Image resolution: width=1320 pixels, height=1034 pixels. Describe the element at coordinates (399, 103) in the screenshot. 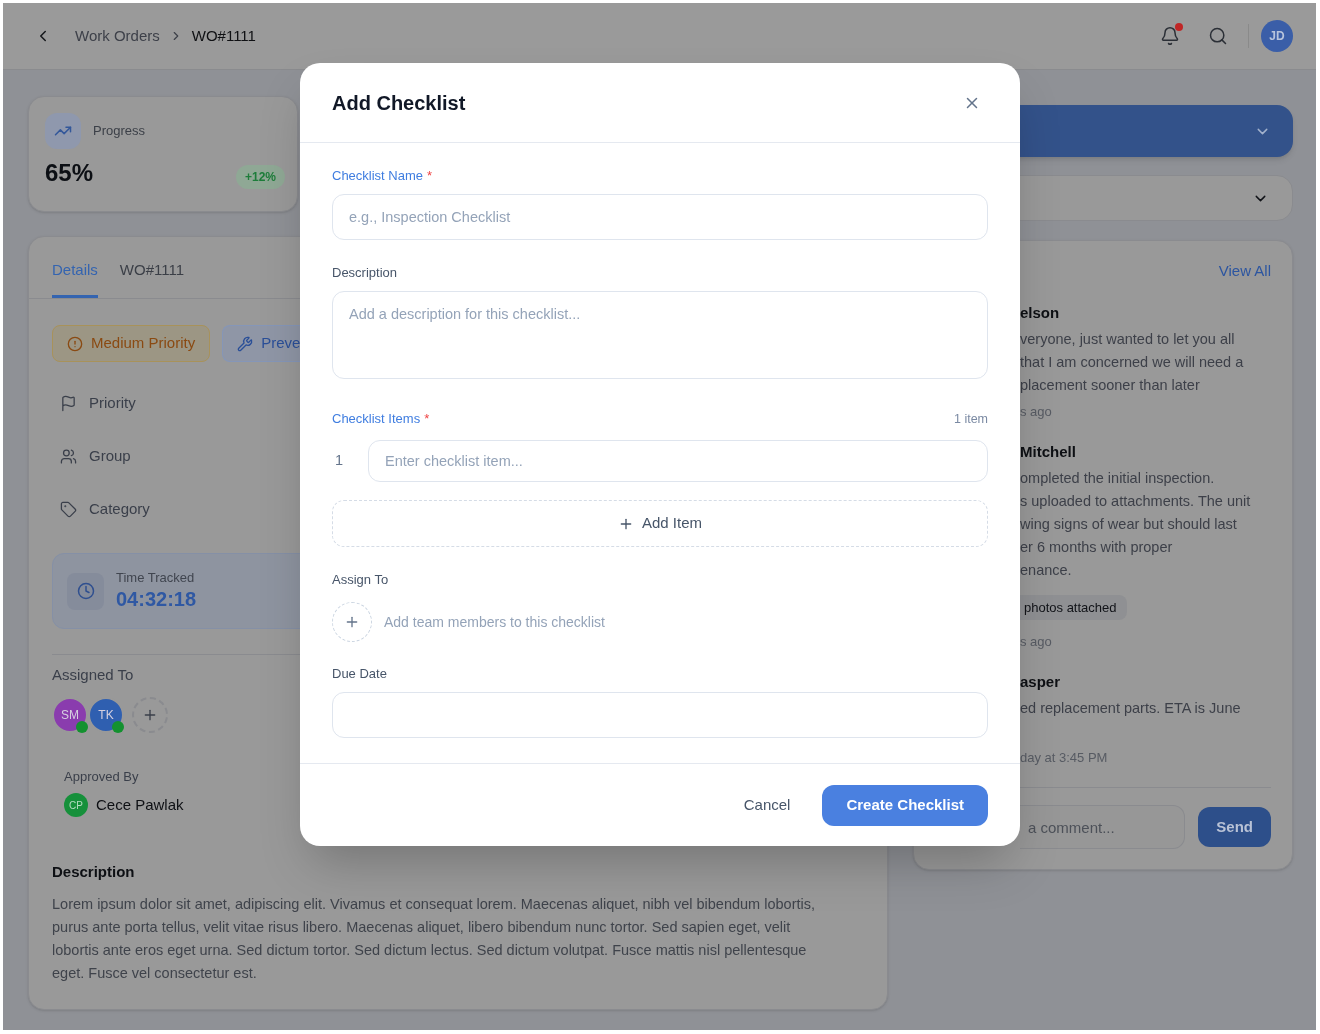

I see `dialog-title: Add Checklist` at that location.